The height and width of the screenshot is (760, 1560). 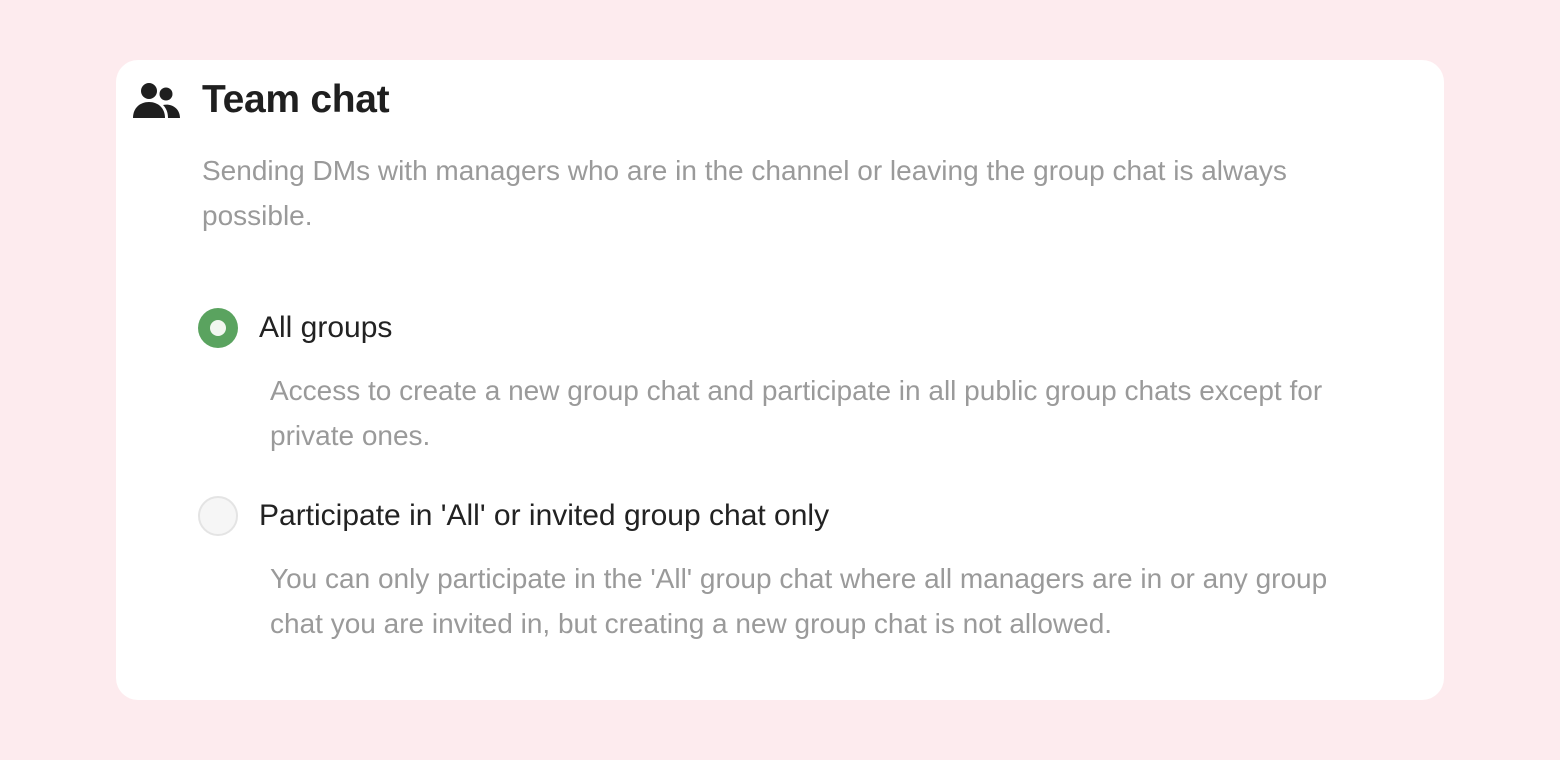 What do you see at coordinates (218, 328) in the screenshot?
I see `radio-all-groups` at bounding box center [218, 328].